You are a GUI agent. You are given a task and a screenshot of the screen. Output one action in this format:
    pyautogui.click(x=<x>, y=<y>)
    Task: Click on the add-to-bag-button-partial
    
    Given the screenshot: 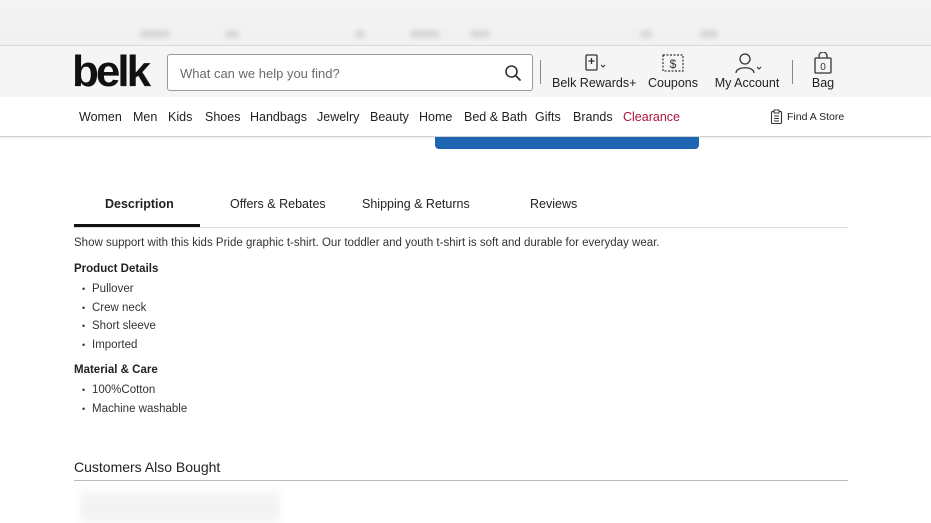 What is the action you would take?
    pyautogui.click(x=567, y=143)
    